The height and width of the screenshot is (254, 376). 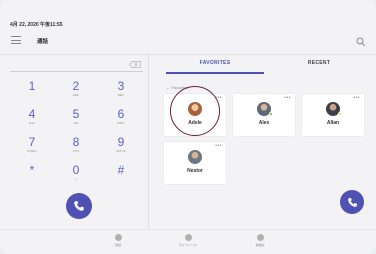 I want to click on contact-card-allan: ••• Allan, so click(x=333, y=115).